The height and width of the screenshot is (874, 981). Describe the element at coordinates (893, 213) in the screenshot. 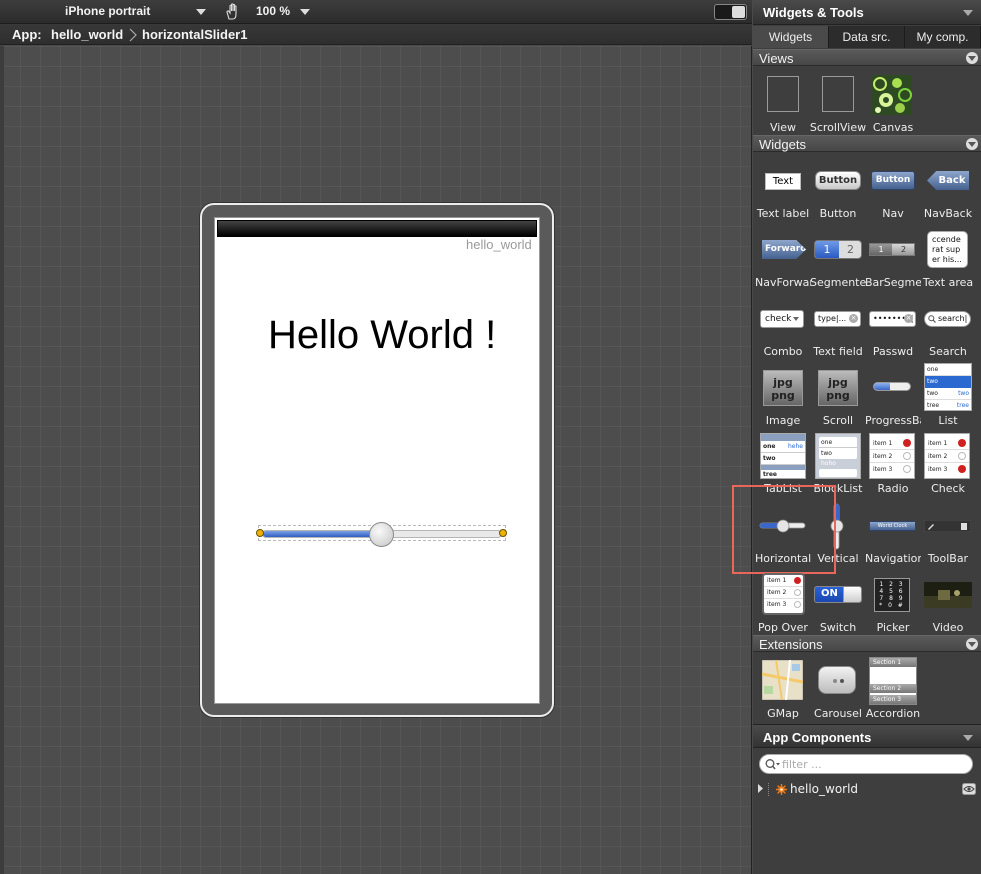

I see `widget-label: Nav` at that location.